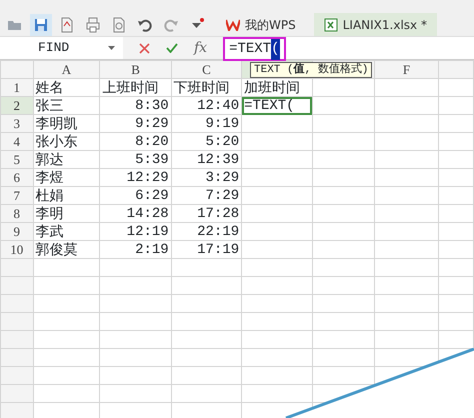  Describe the element at coordinates (206, 177) in the screenshot. I see `table-cell: 3:29` at that location.